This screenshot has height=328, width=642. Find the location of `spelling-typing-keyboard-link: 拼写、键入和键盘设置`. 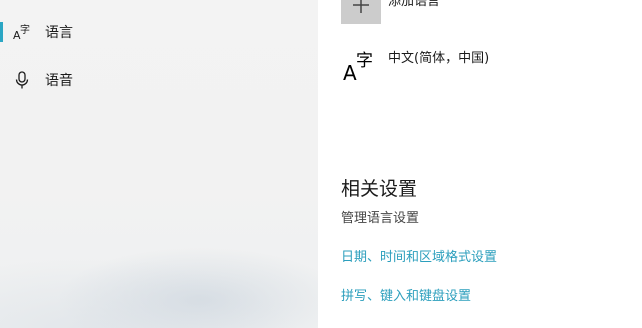

spelling-typing-keyboard-link: 拼写、键入和键盘设置 is located at coordinates (406, 294).